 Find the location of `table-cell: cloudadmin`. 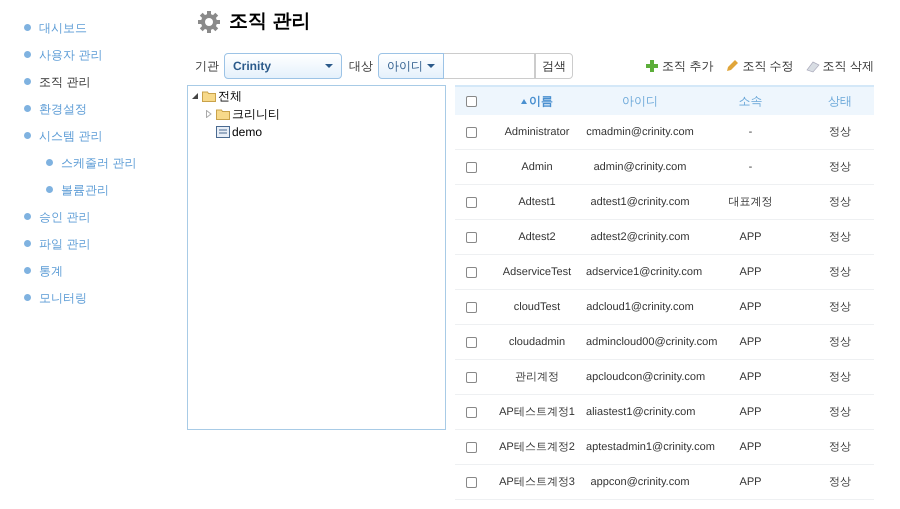

table-cell: cloudadmin is located at coordinates (537, 342).